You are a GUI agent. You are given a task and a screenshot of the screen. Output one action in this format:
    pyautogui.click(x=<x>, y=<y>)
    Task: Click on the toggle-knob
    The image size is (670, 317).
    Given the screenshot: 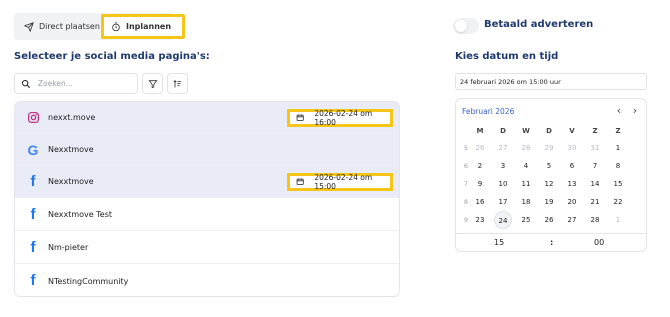 What is the action you would take?
    pyautogui.click(x=461, y=26)
    